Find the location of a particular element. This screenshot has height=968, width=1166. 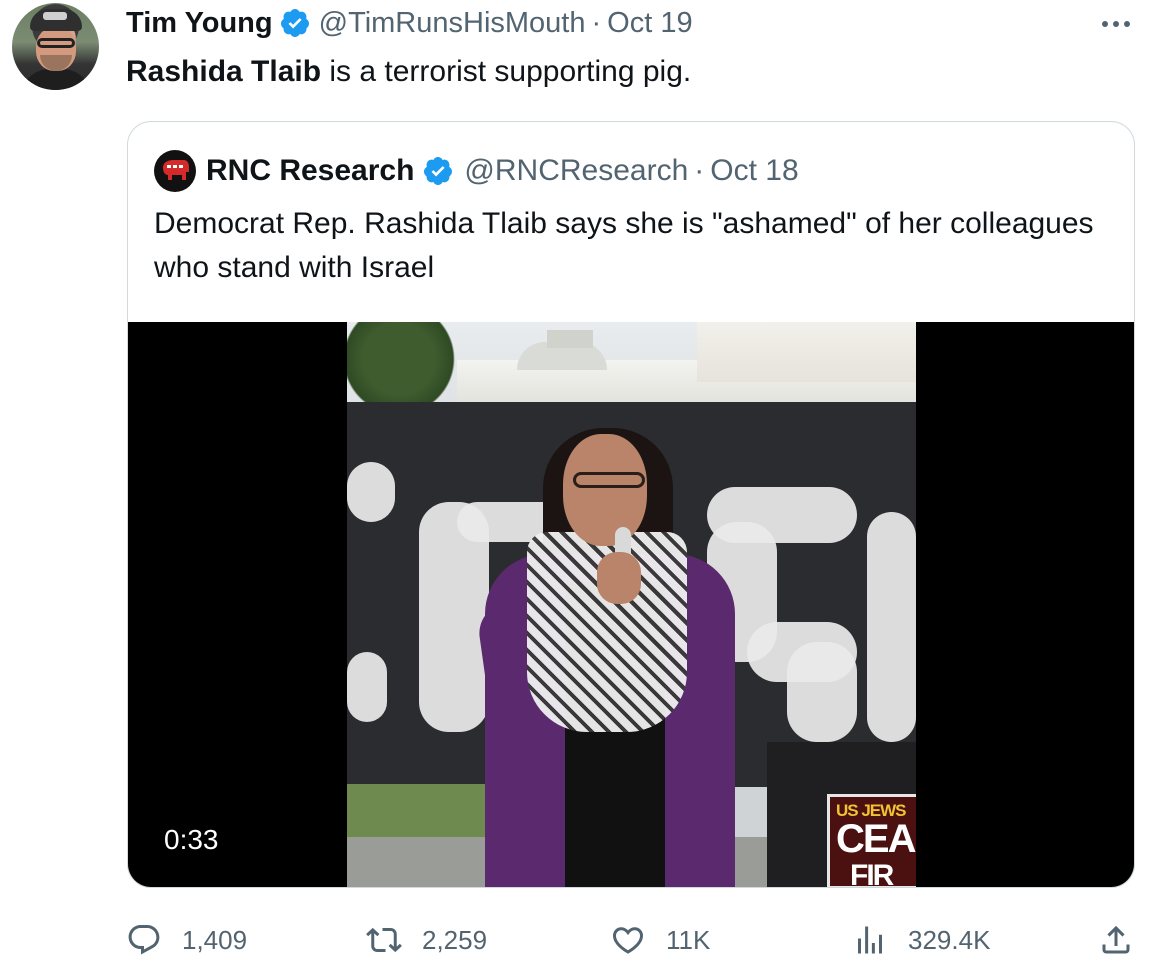

share-button is located at coordinates (1116, 940).